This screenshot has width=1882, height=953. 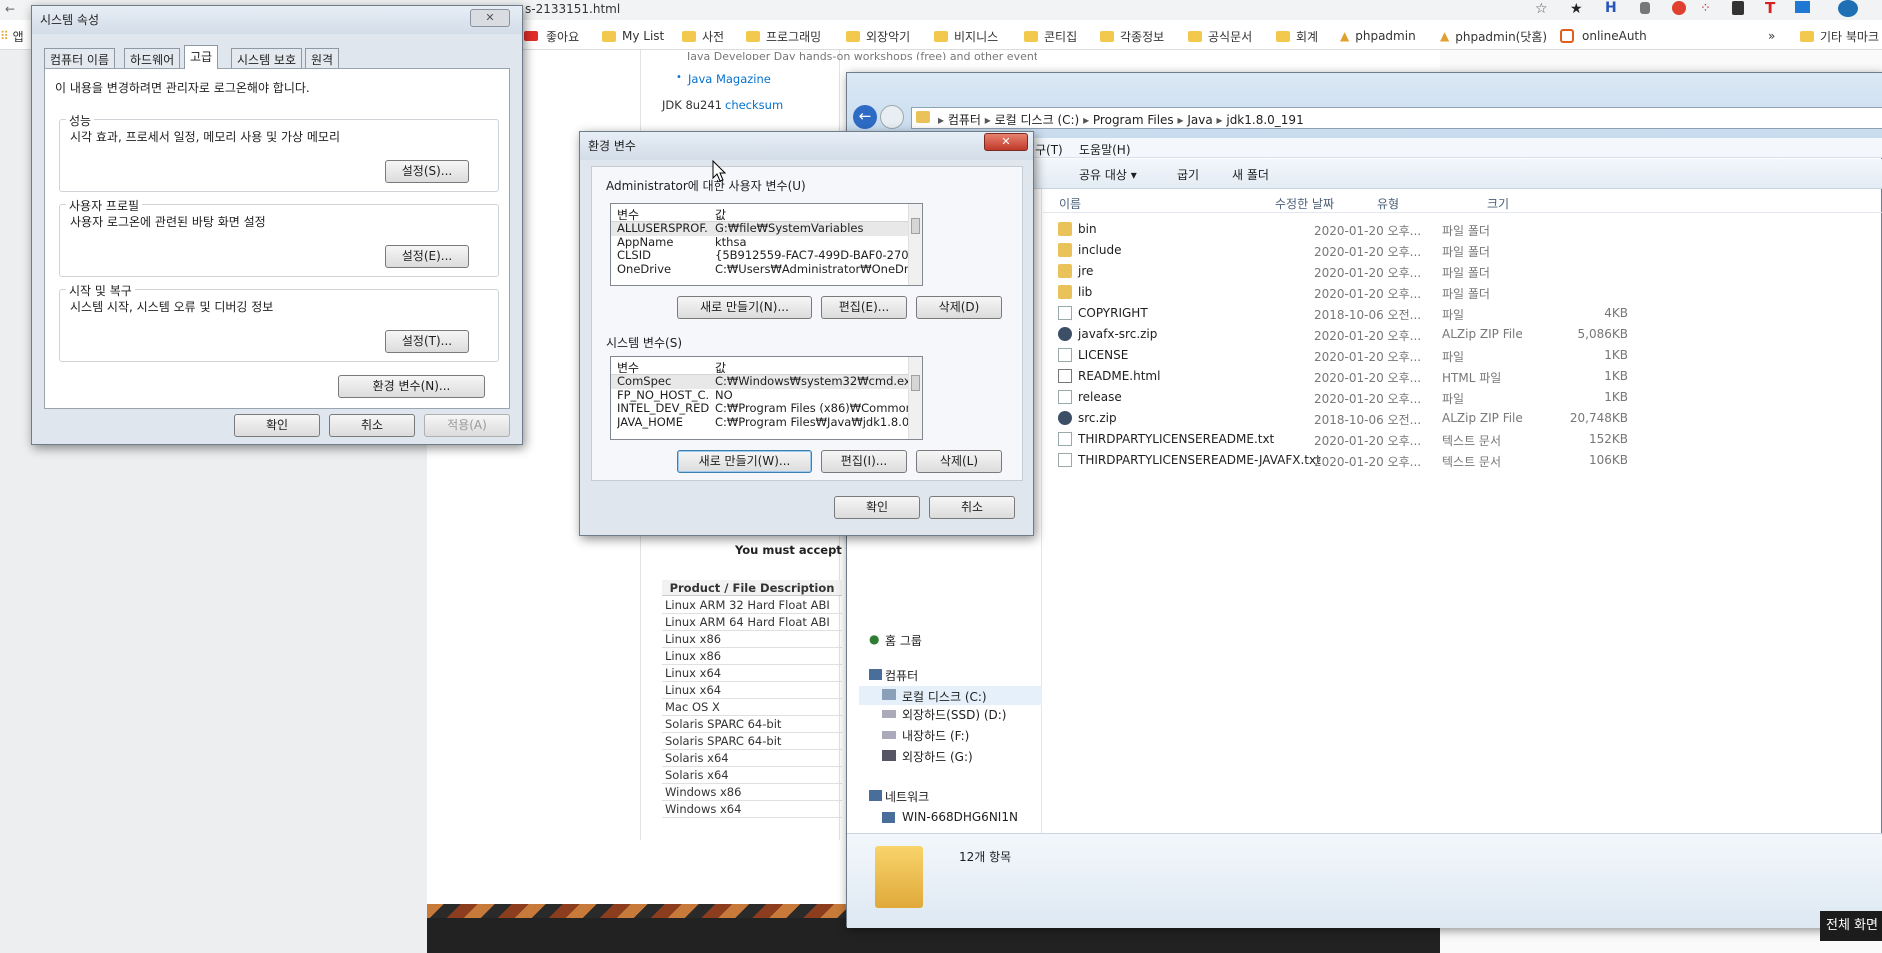 I want to click on env-dialog-titlebar: 환경 변수, so click(x=806, y=146).